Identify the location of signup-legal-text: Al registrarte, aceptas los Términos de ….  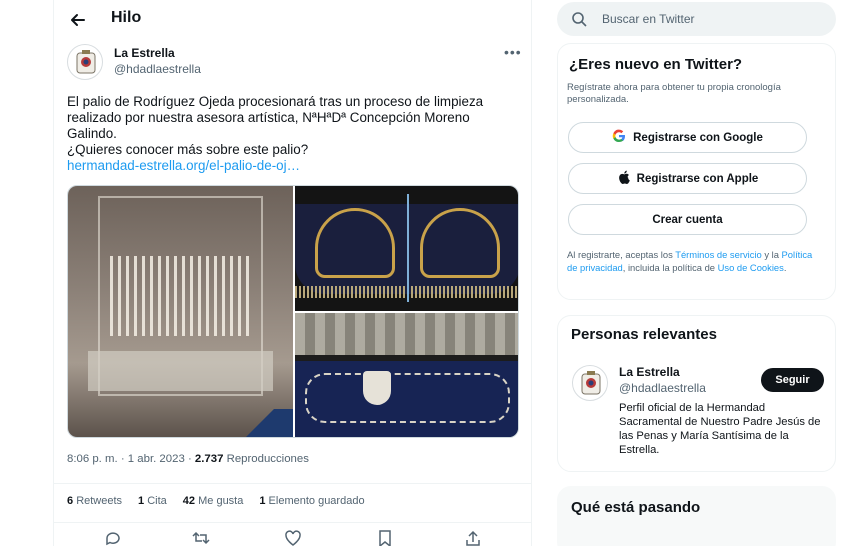
(690, 261).